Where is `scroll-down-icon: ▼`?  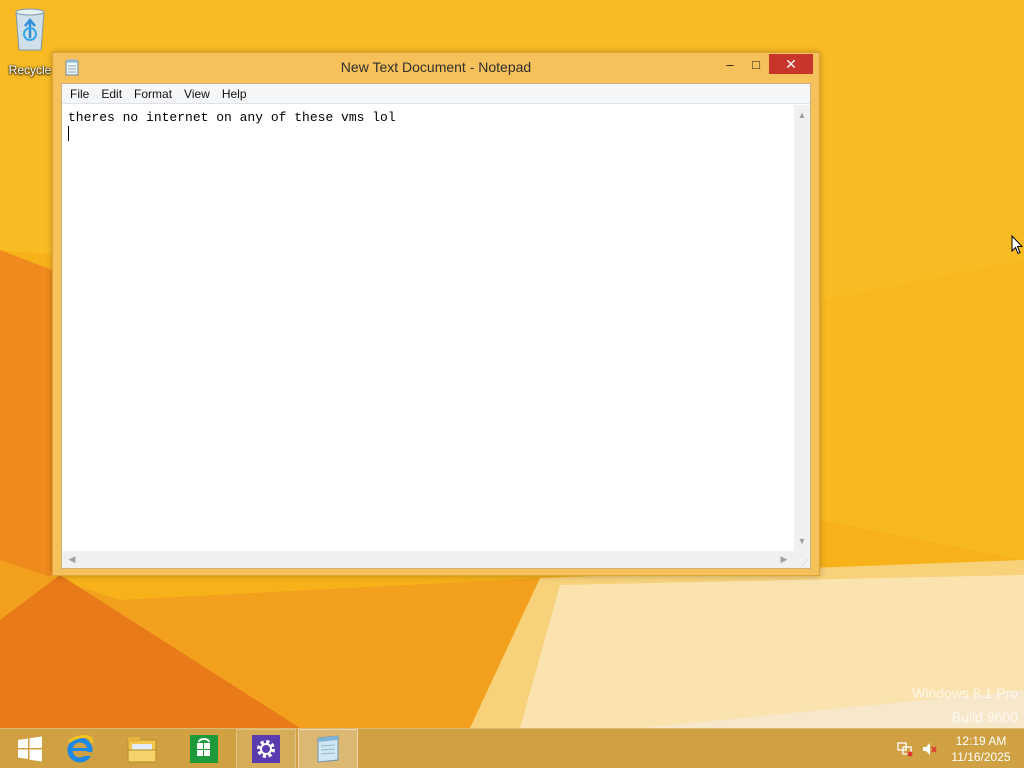 scroll-down-icon: ▼ is located at coordinates (802, 541).